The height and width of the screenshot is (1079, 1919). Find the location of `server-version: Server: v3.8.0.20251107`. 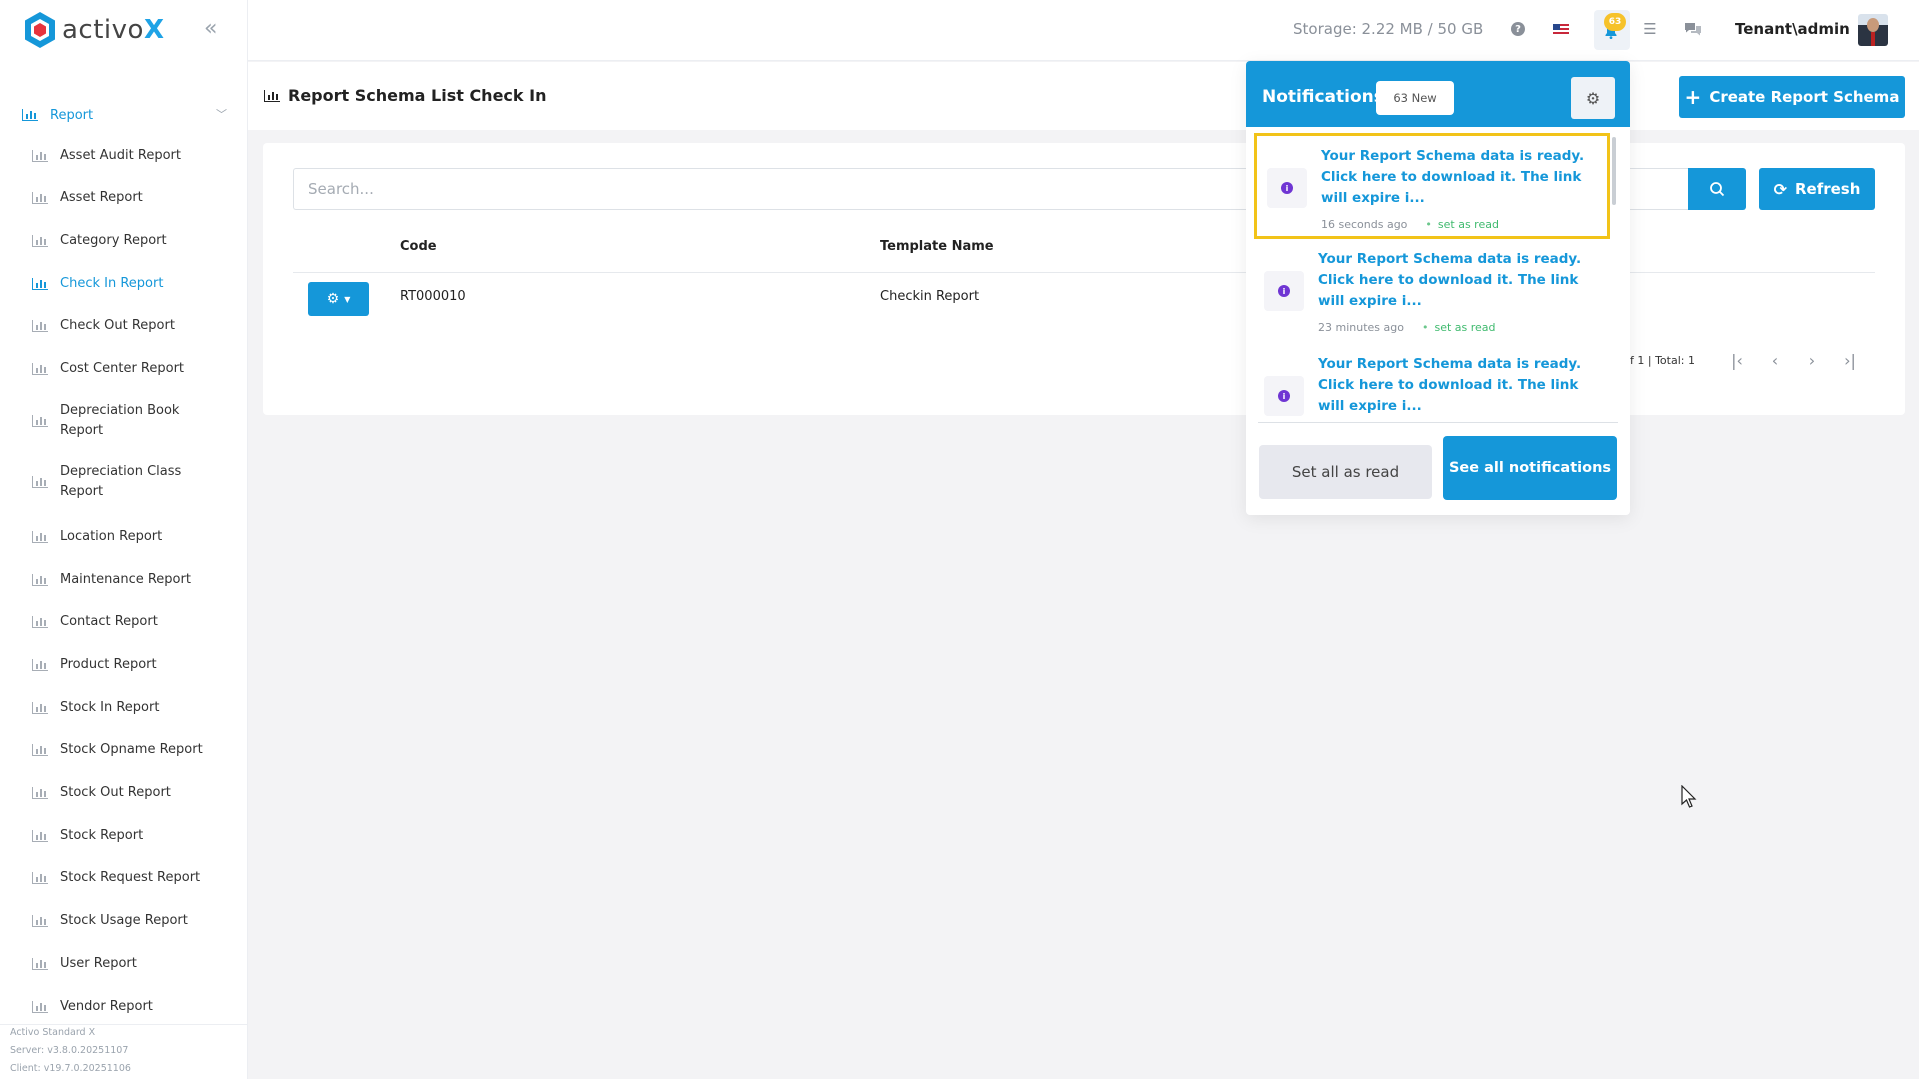

server-version: Server: v3.8.0.20251107 is located at coordinates (69, 1050).